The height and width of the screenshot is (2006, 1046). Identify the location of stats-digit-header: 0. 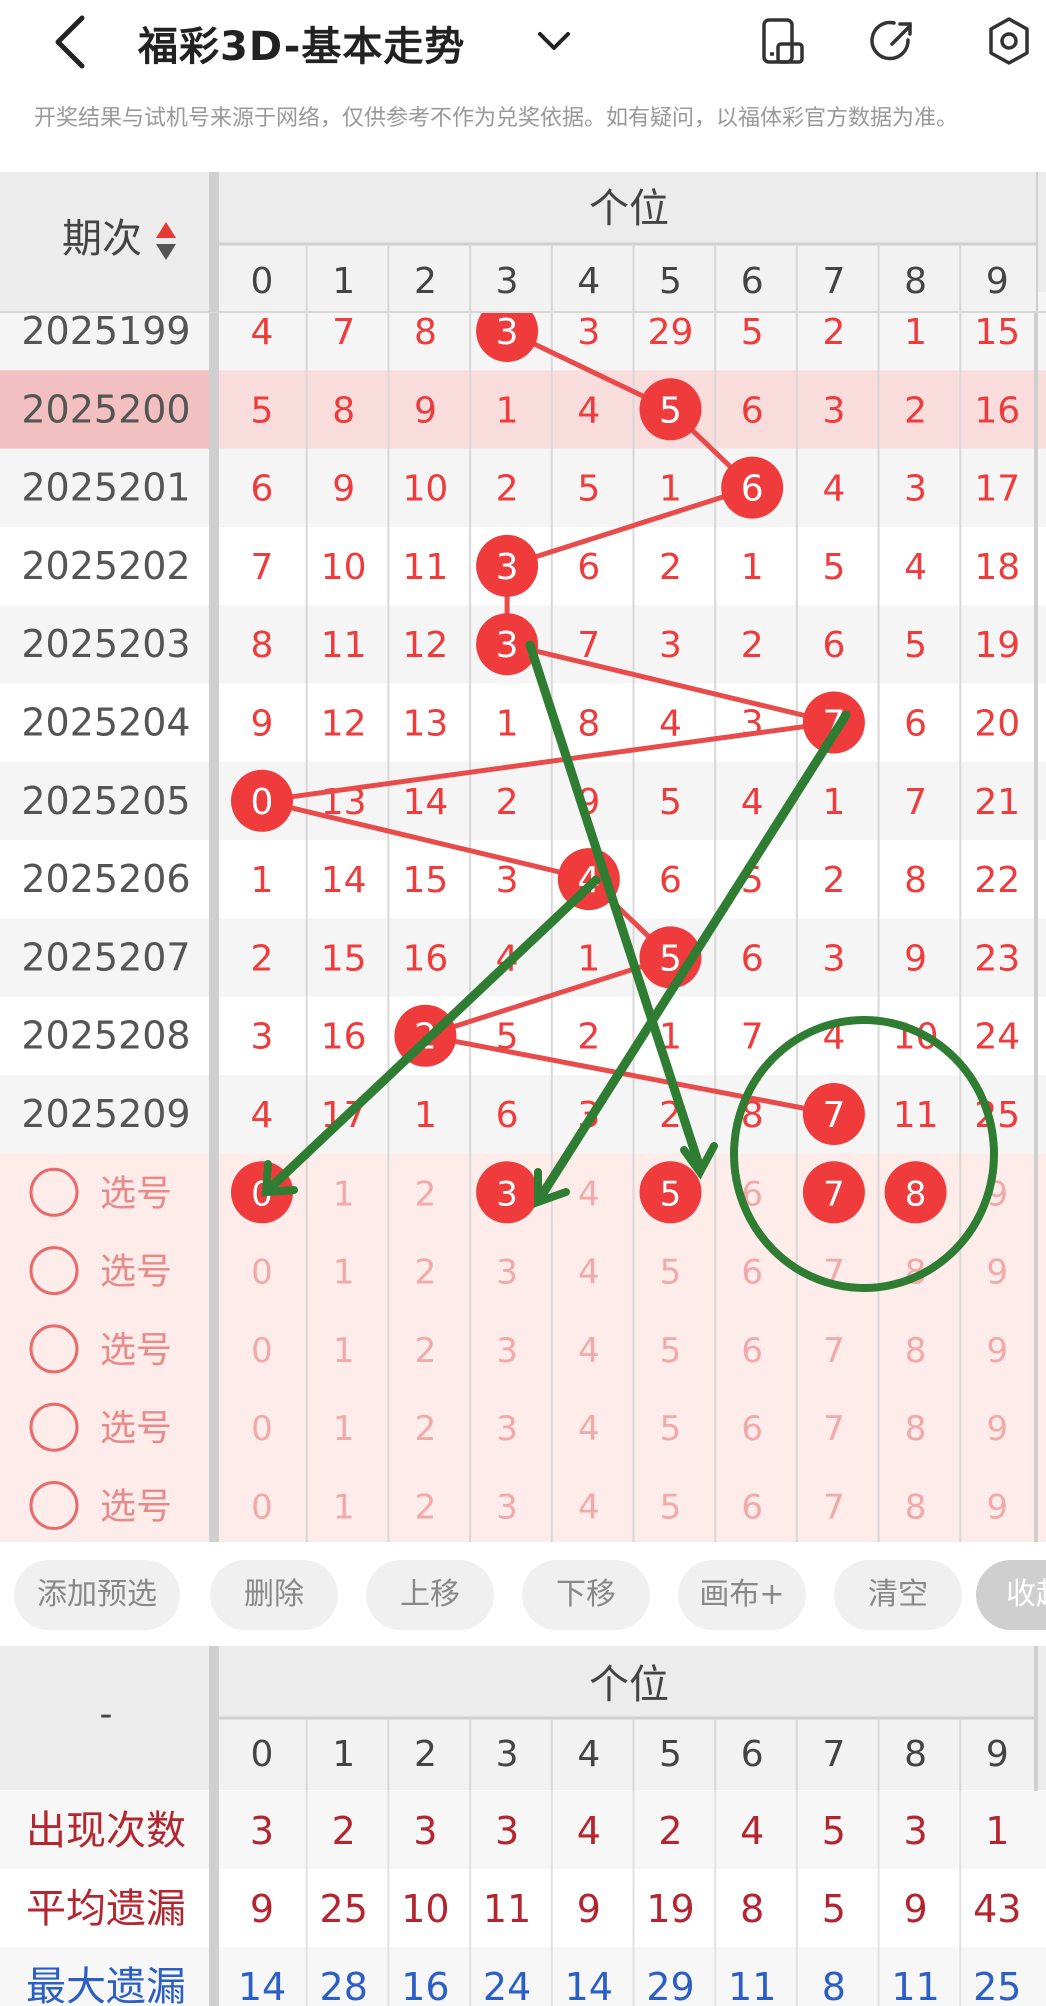
(262, 1754).